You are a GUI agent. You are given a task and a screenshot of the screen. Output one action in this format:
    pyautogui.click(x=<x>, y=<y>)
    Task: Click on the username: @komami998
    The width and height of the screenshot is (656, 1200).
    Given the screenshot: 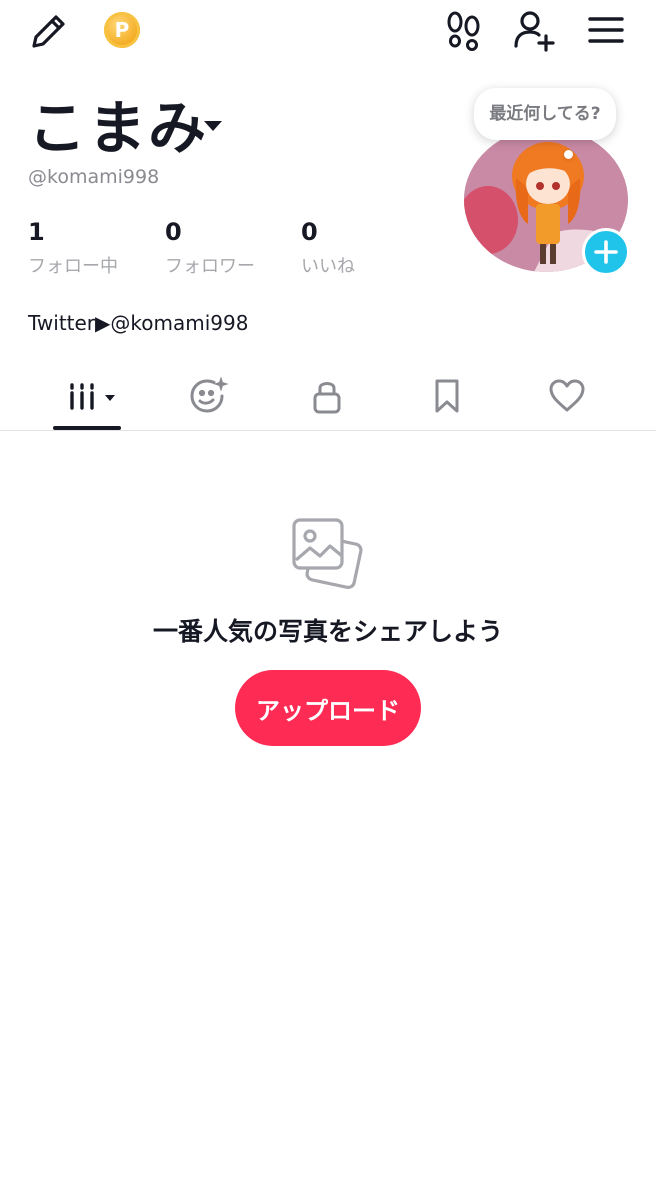 What is the action you would take?
    pyautogui.click(x=94, y=177)
    